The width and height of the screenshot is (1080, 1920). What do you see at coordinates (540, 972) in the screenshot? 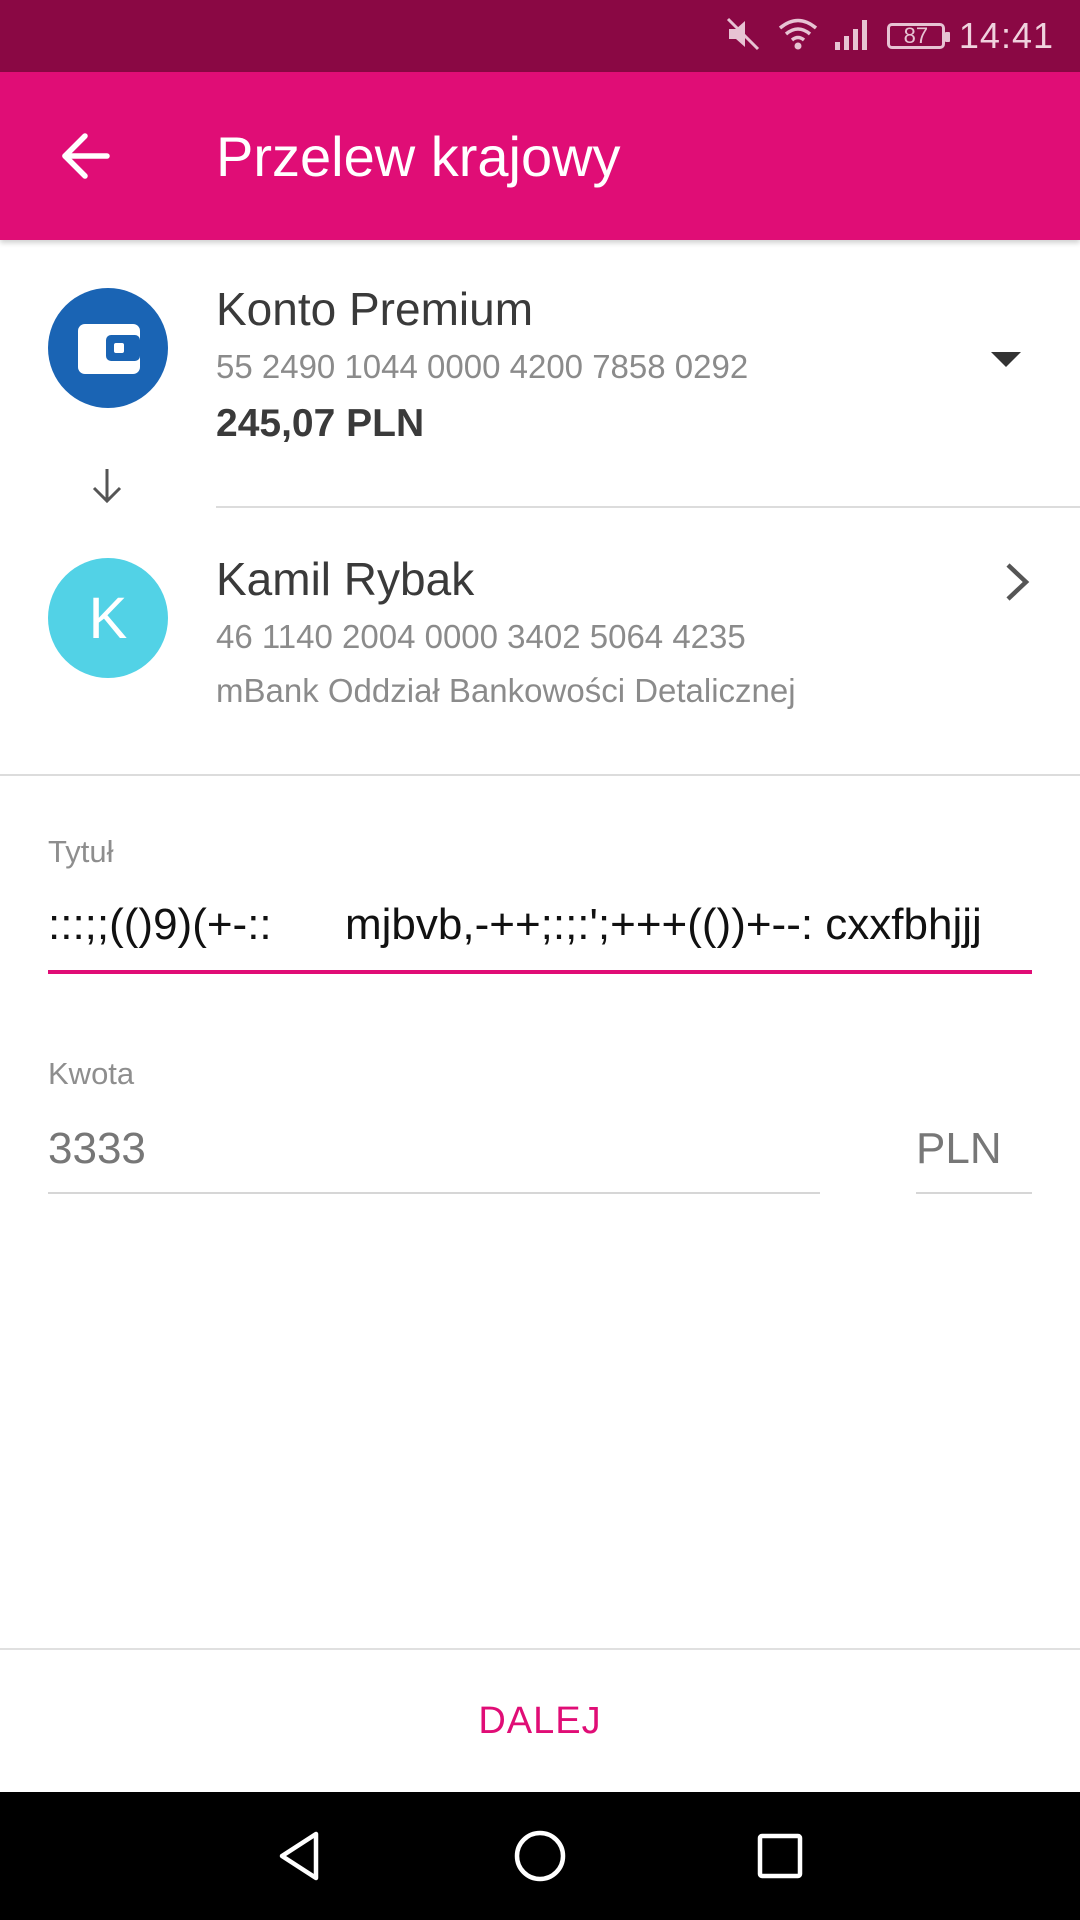
I see `title-input-underline` at bounding box center [540, 972].